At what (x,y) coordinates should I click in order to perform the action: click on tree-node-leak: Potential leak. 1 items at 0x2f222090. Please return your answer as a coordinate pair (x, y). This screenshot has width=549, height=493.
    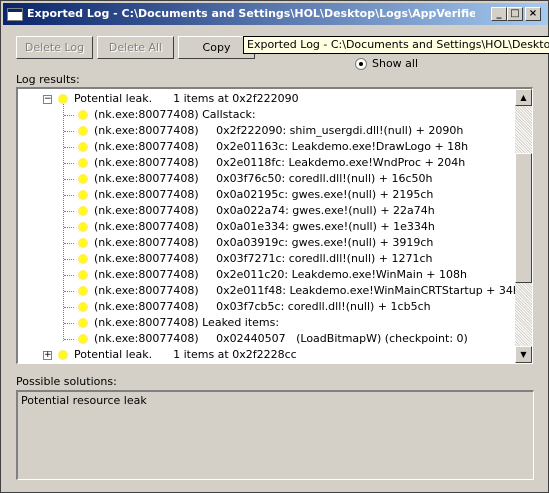
    Looking at the image, I should click on (186, 99).